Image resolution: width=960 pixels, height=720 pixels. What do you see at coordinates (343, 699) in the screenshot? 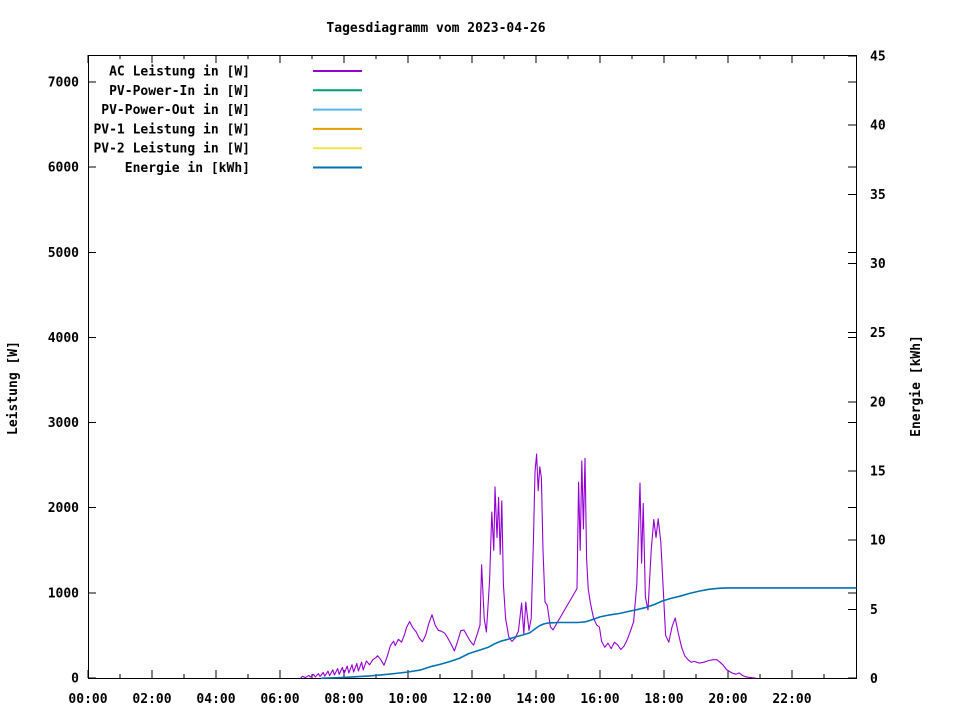
I see `x-tick-label: 08:00` at bounding box center [343, 699].